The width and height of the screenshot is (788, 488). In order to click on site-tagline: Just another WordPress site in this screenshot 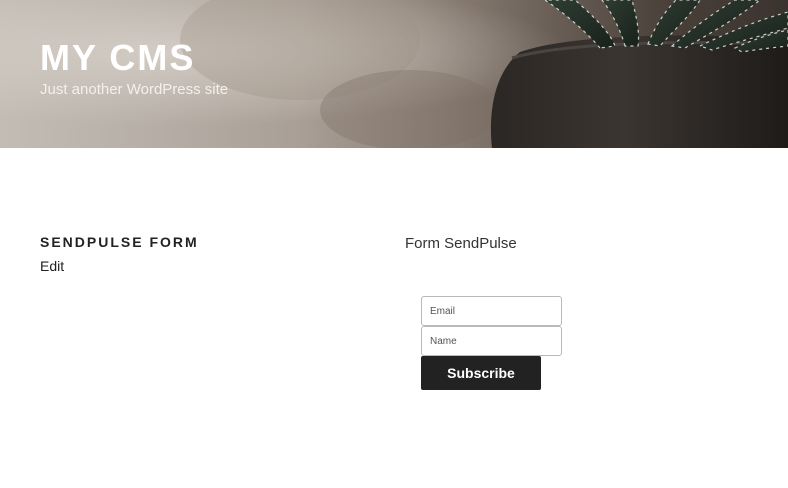, I will do `click(134, 89)`.